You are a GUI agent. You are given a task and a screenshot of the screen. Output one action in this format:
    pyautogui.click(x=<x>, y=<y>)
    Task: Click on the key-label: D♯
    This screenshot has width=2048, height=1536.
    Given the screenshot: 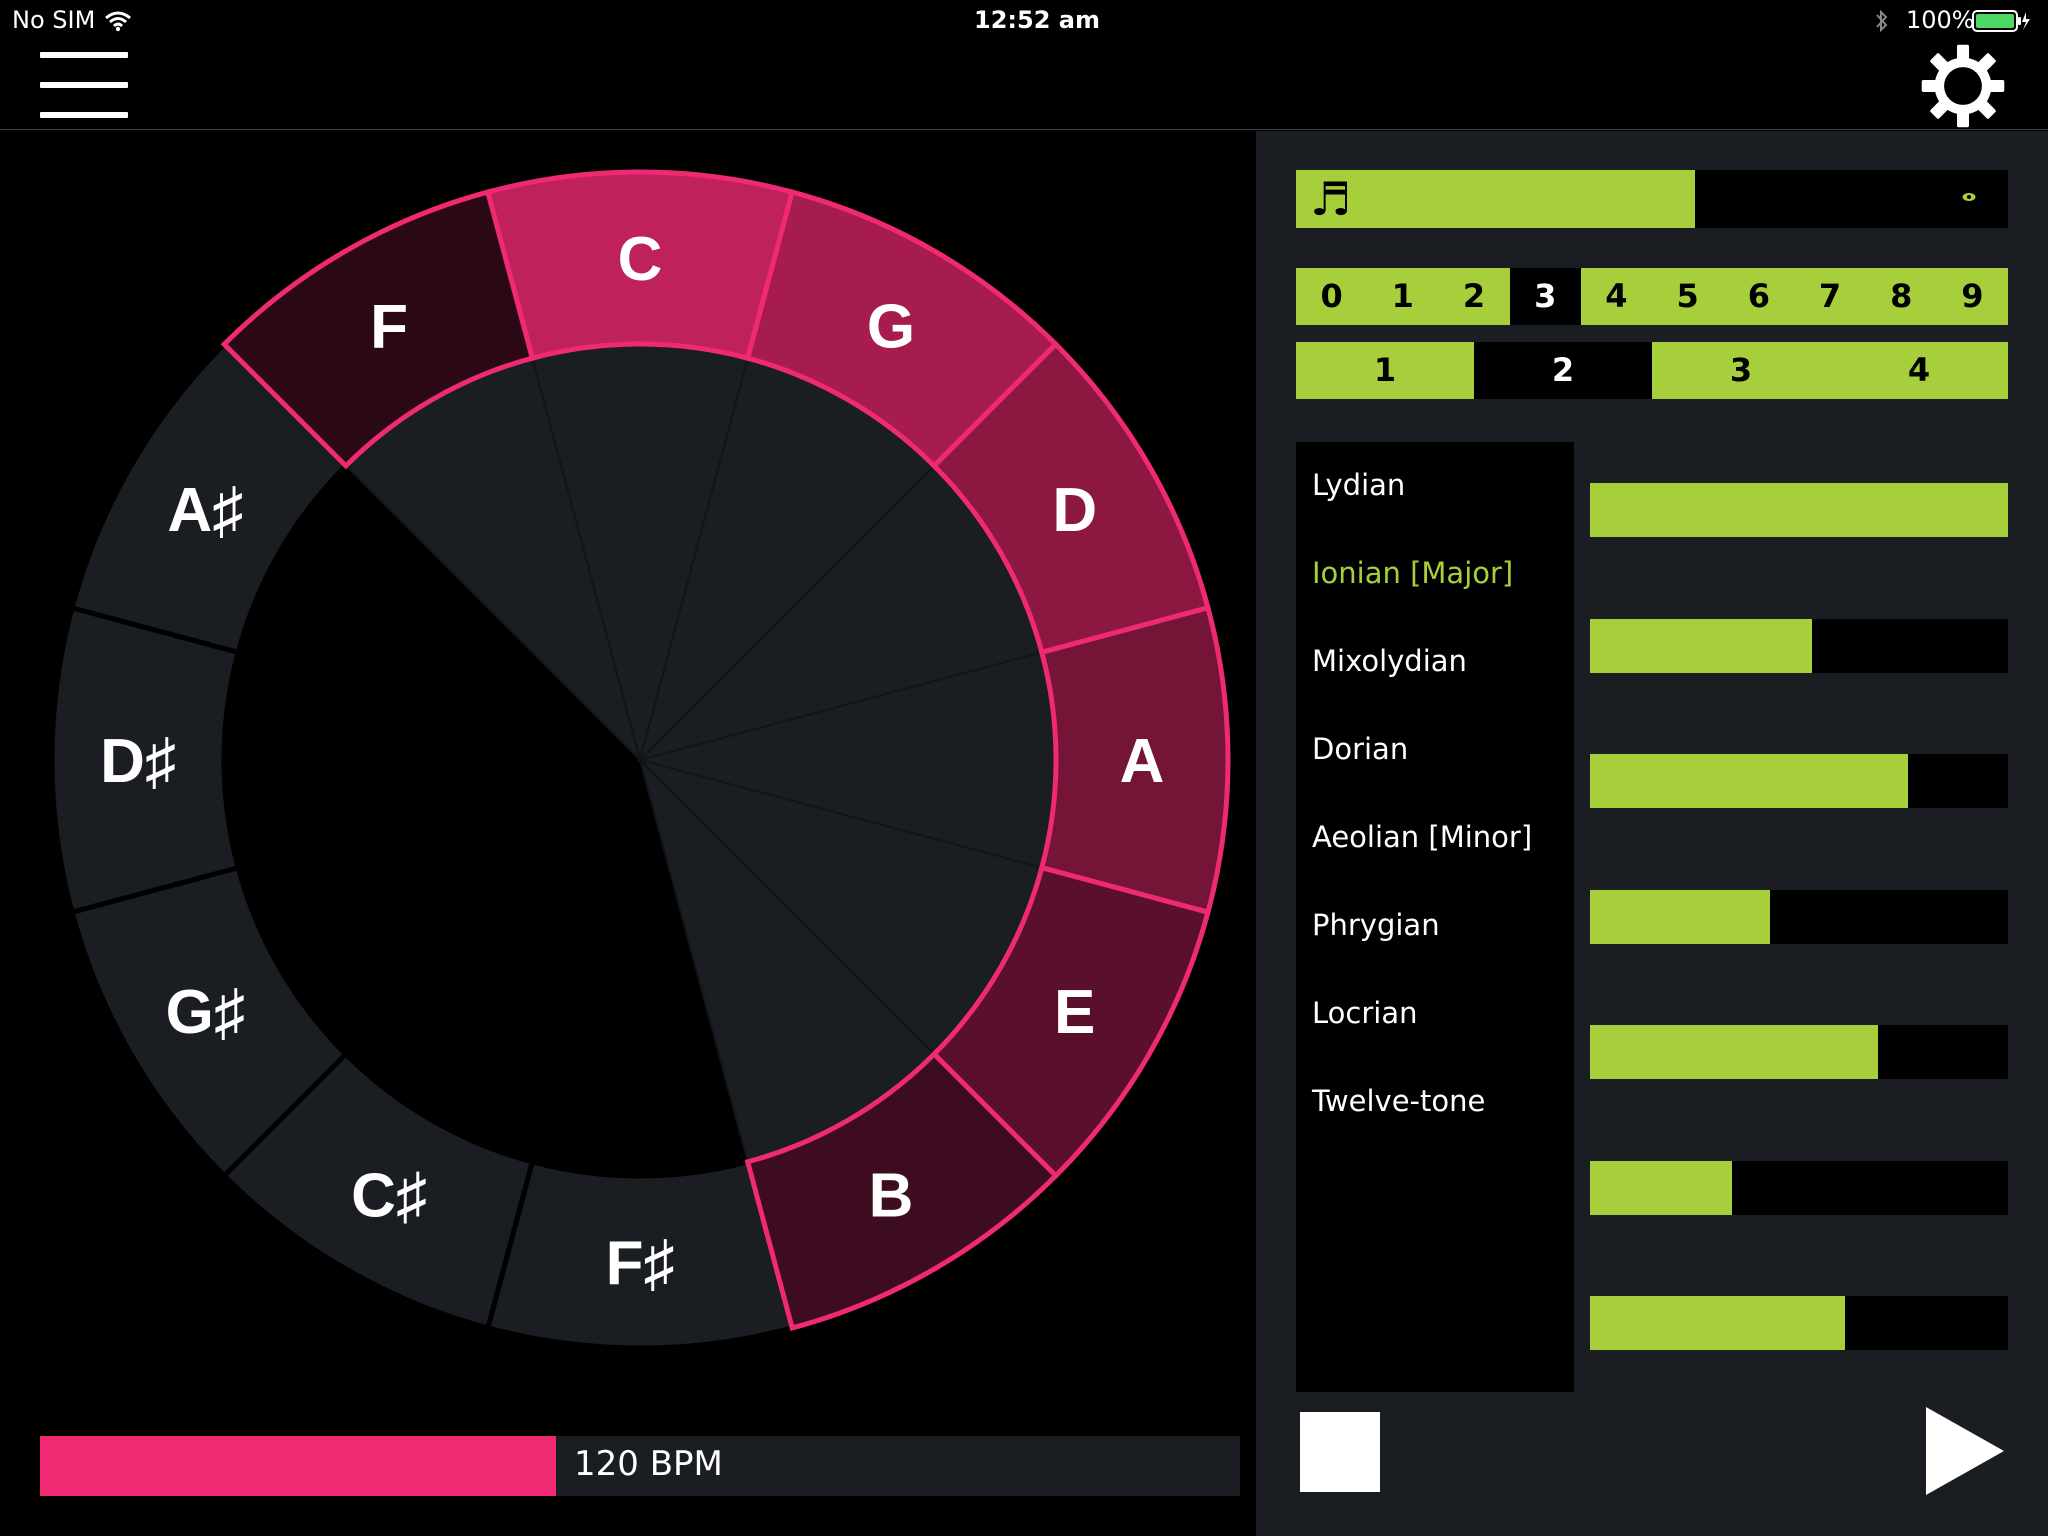 What is the action you would take?
    pyautogui.click(x=138, y=761)
    